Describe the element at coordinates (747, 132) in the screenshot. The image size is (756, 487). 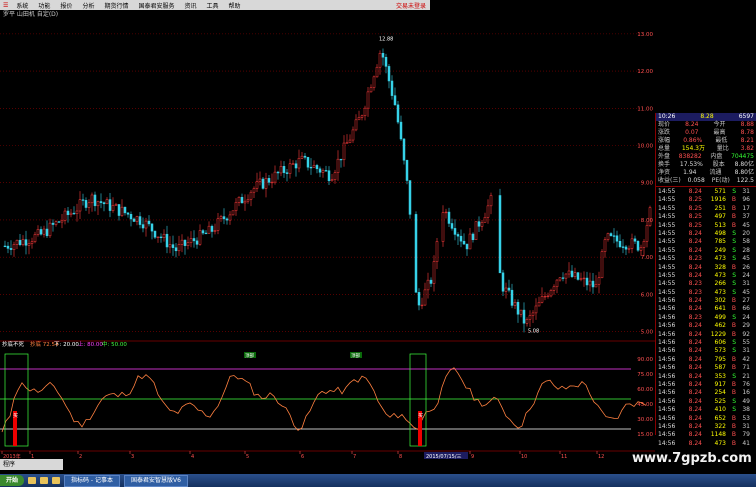
I see `quote-field: 8.78` at that location.